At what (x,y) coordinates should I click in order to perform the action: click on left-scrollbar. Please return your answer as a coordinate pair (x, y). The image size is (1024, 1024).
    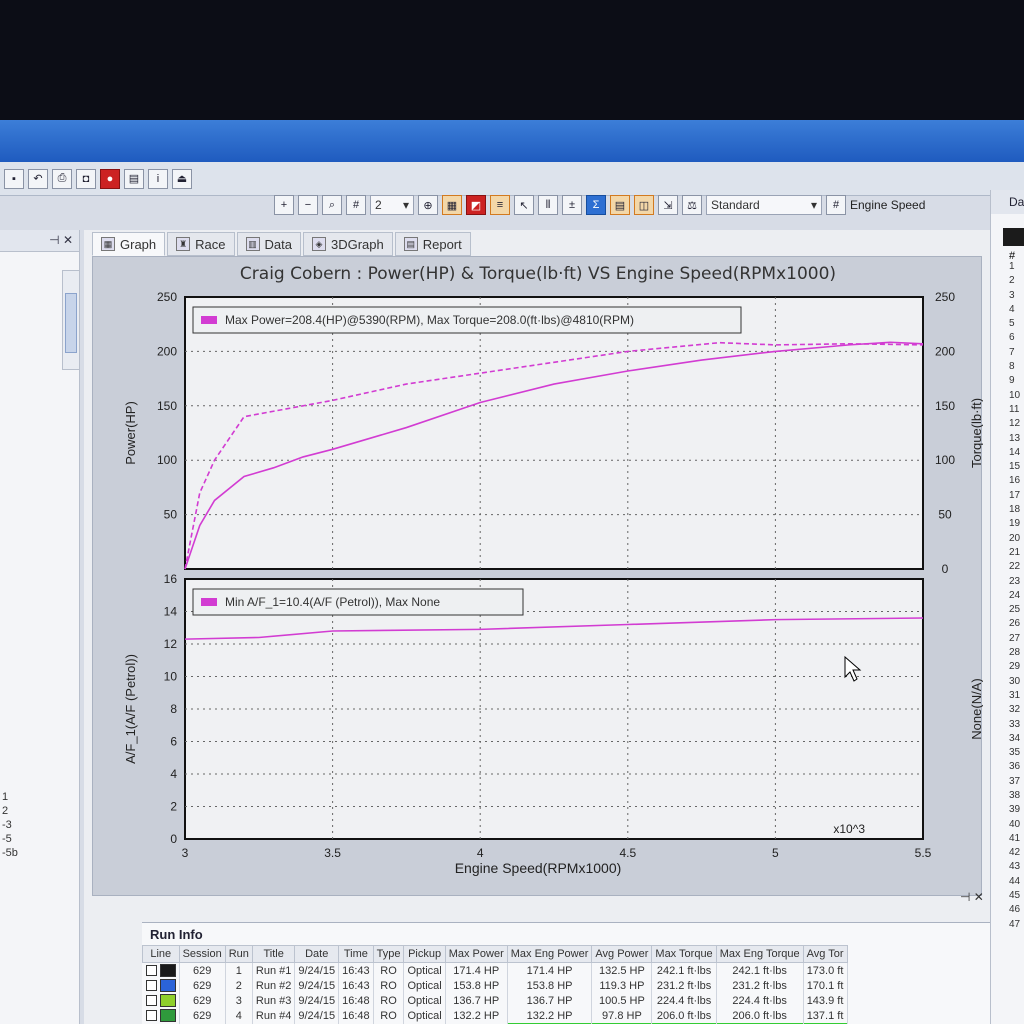
    Looking at the image, I should click on (71, 320).